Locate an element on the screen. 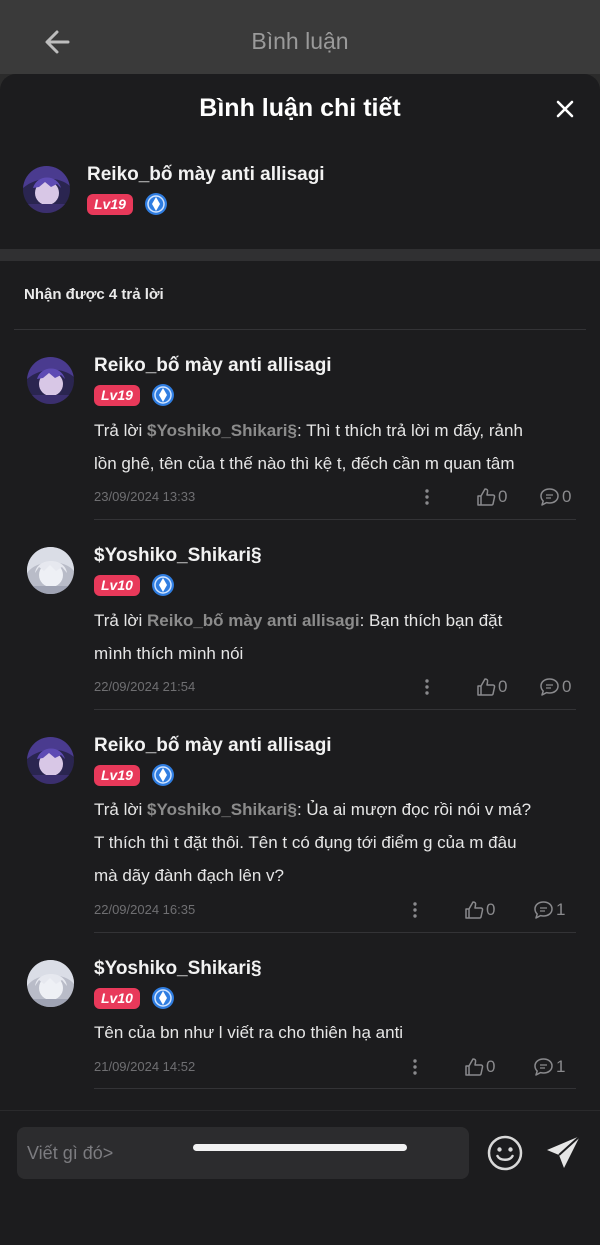 The width and height of the screenshot is (600, 1245). composer-divider is located at coordinates (300, 1110).